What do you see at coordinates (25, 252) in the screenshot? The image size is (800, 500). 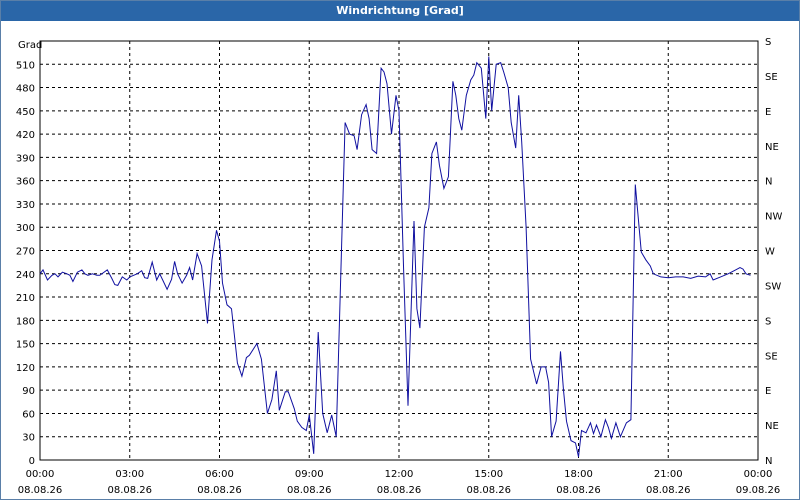 I see `y-tick-label-left: 270` at bounding box center [25, 252].